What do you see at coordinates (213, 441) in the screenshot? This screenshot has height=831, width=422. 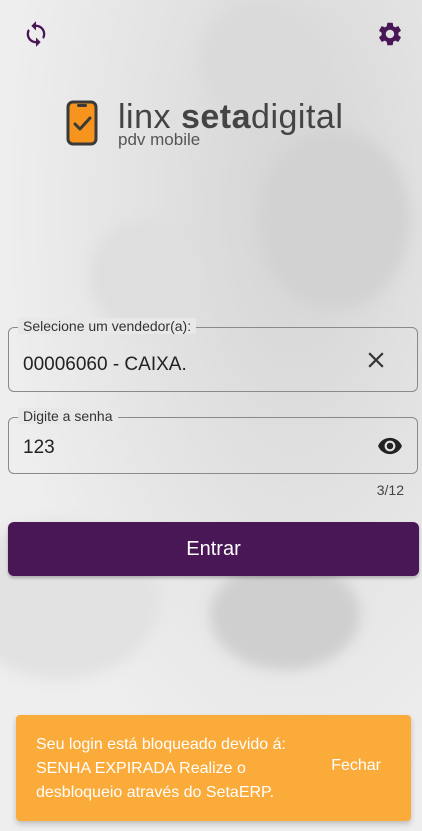 I see `password-field: Digite a senha 123` at bounding box center [213, 441].